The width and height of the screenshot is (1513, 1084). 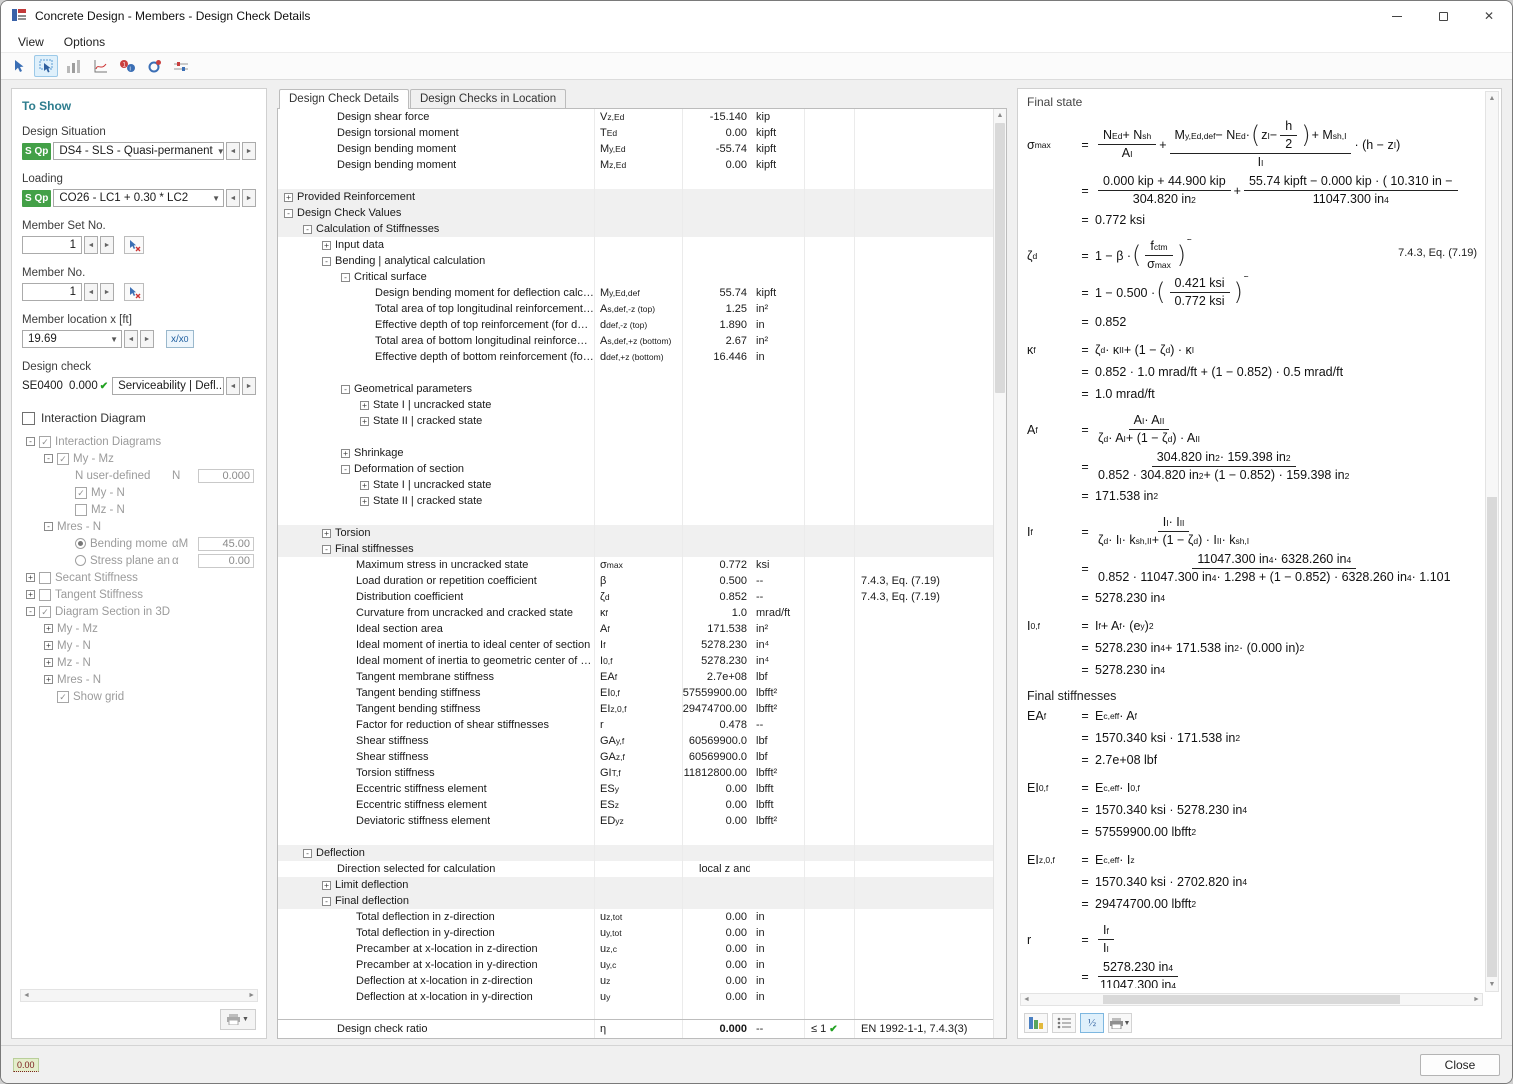 What do you see at coordinates (107, 245) in the screenshot?
I see `member-set-next-button: ►` at bounding box center [107, 245].